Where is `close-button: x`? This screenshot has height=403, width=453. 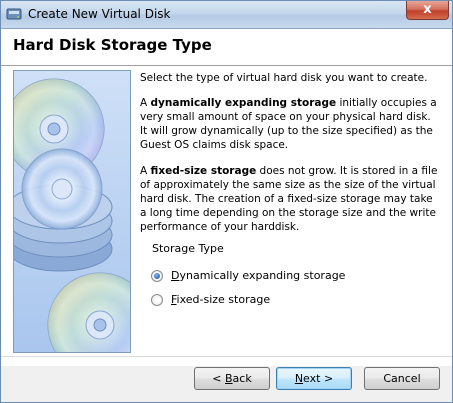
close-button: x is located at coordinates (427, 10).